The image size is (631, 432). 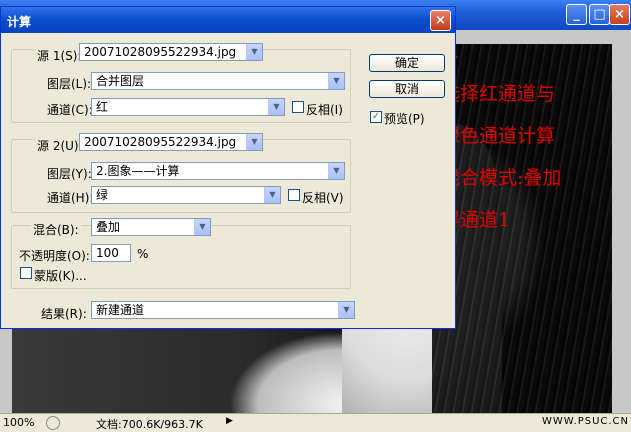 What do you see at coordinates (229, 421) in the screenshot?
I see `status-menu-arrow-icon: ▶` at bounding box center [229, 421].